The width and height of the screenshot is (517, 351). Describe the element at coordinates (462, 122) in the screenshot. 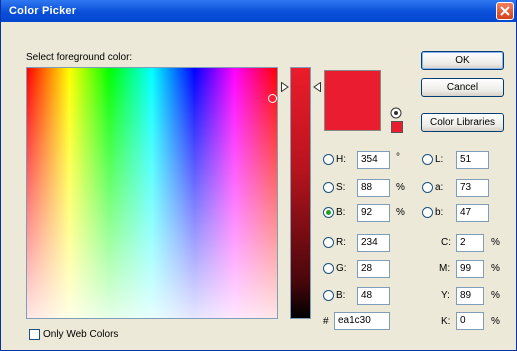

I see `color-libraries-button: Color Libraries` at that location.